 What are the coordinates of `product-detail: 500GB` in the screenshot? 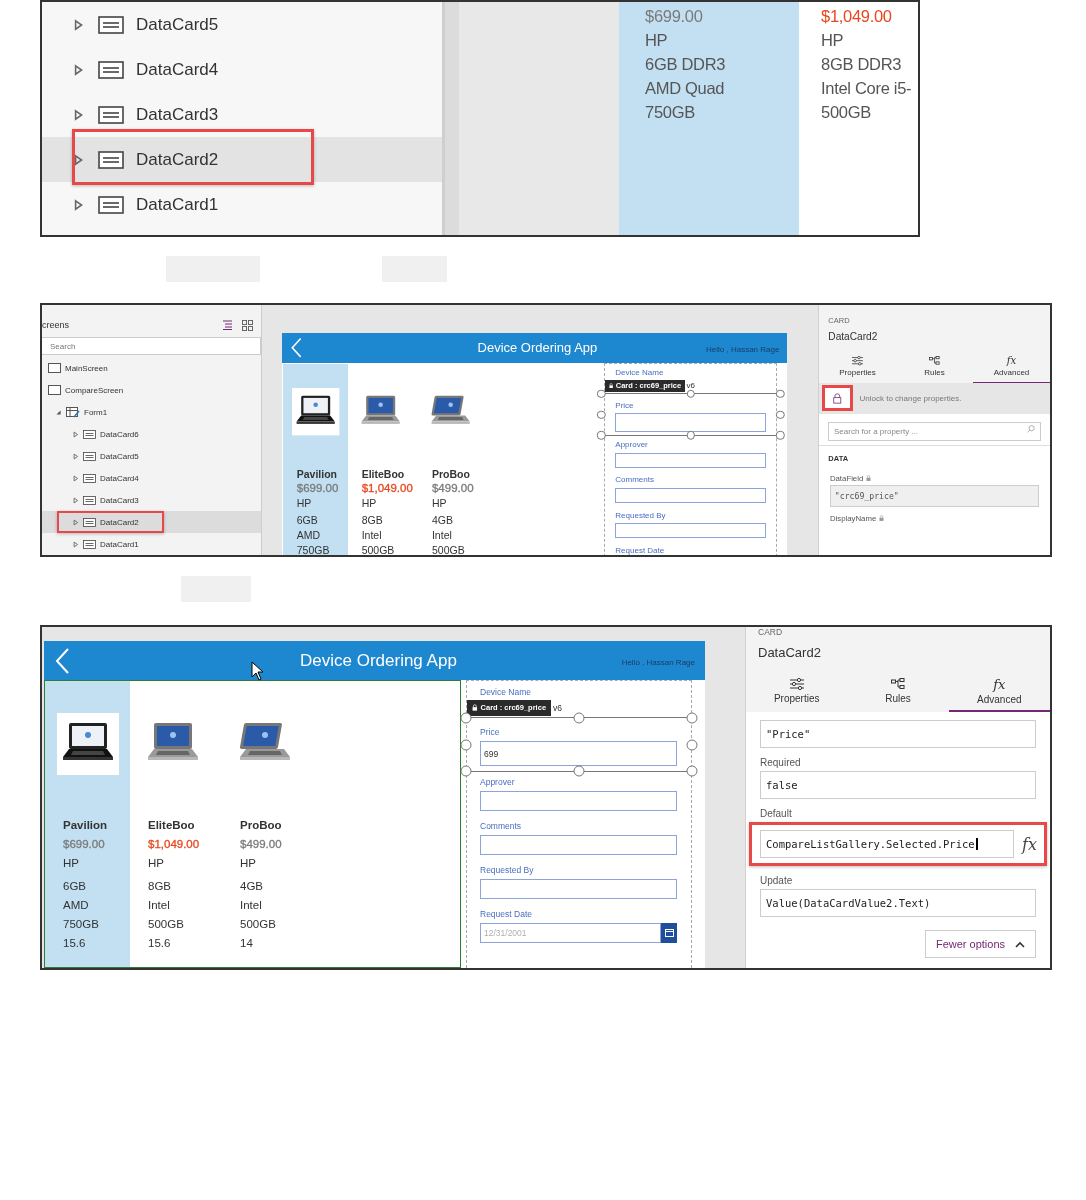 It's located at (846, 112).